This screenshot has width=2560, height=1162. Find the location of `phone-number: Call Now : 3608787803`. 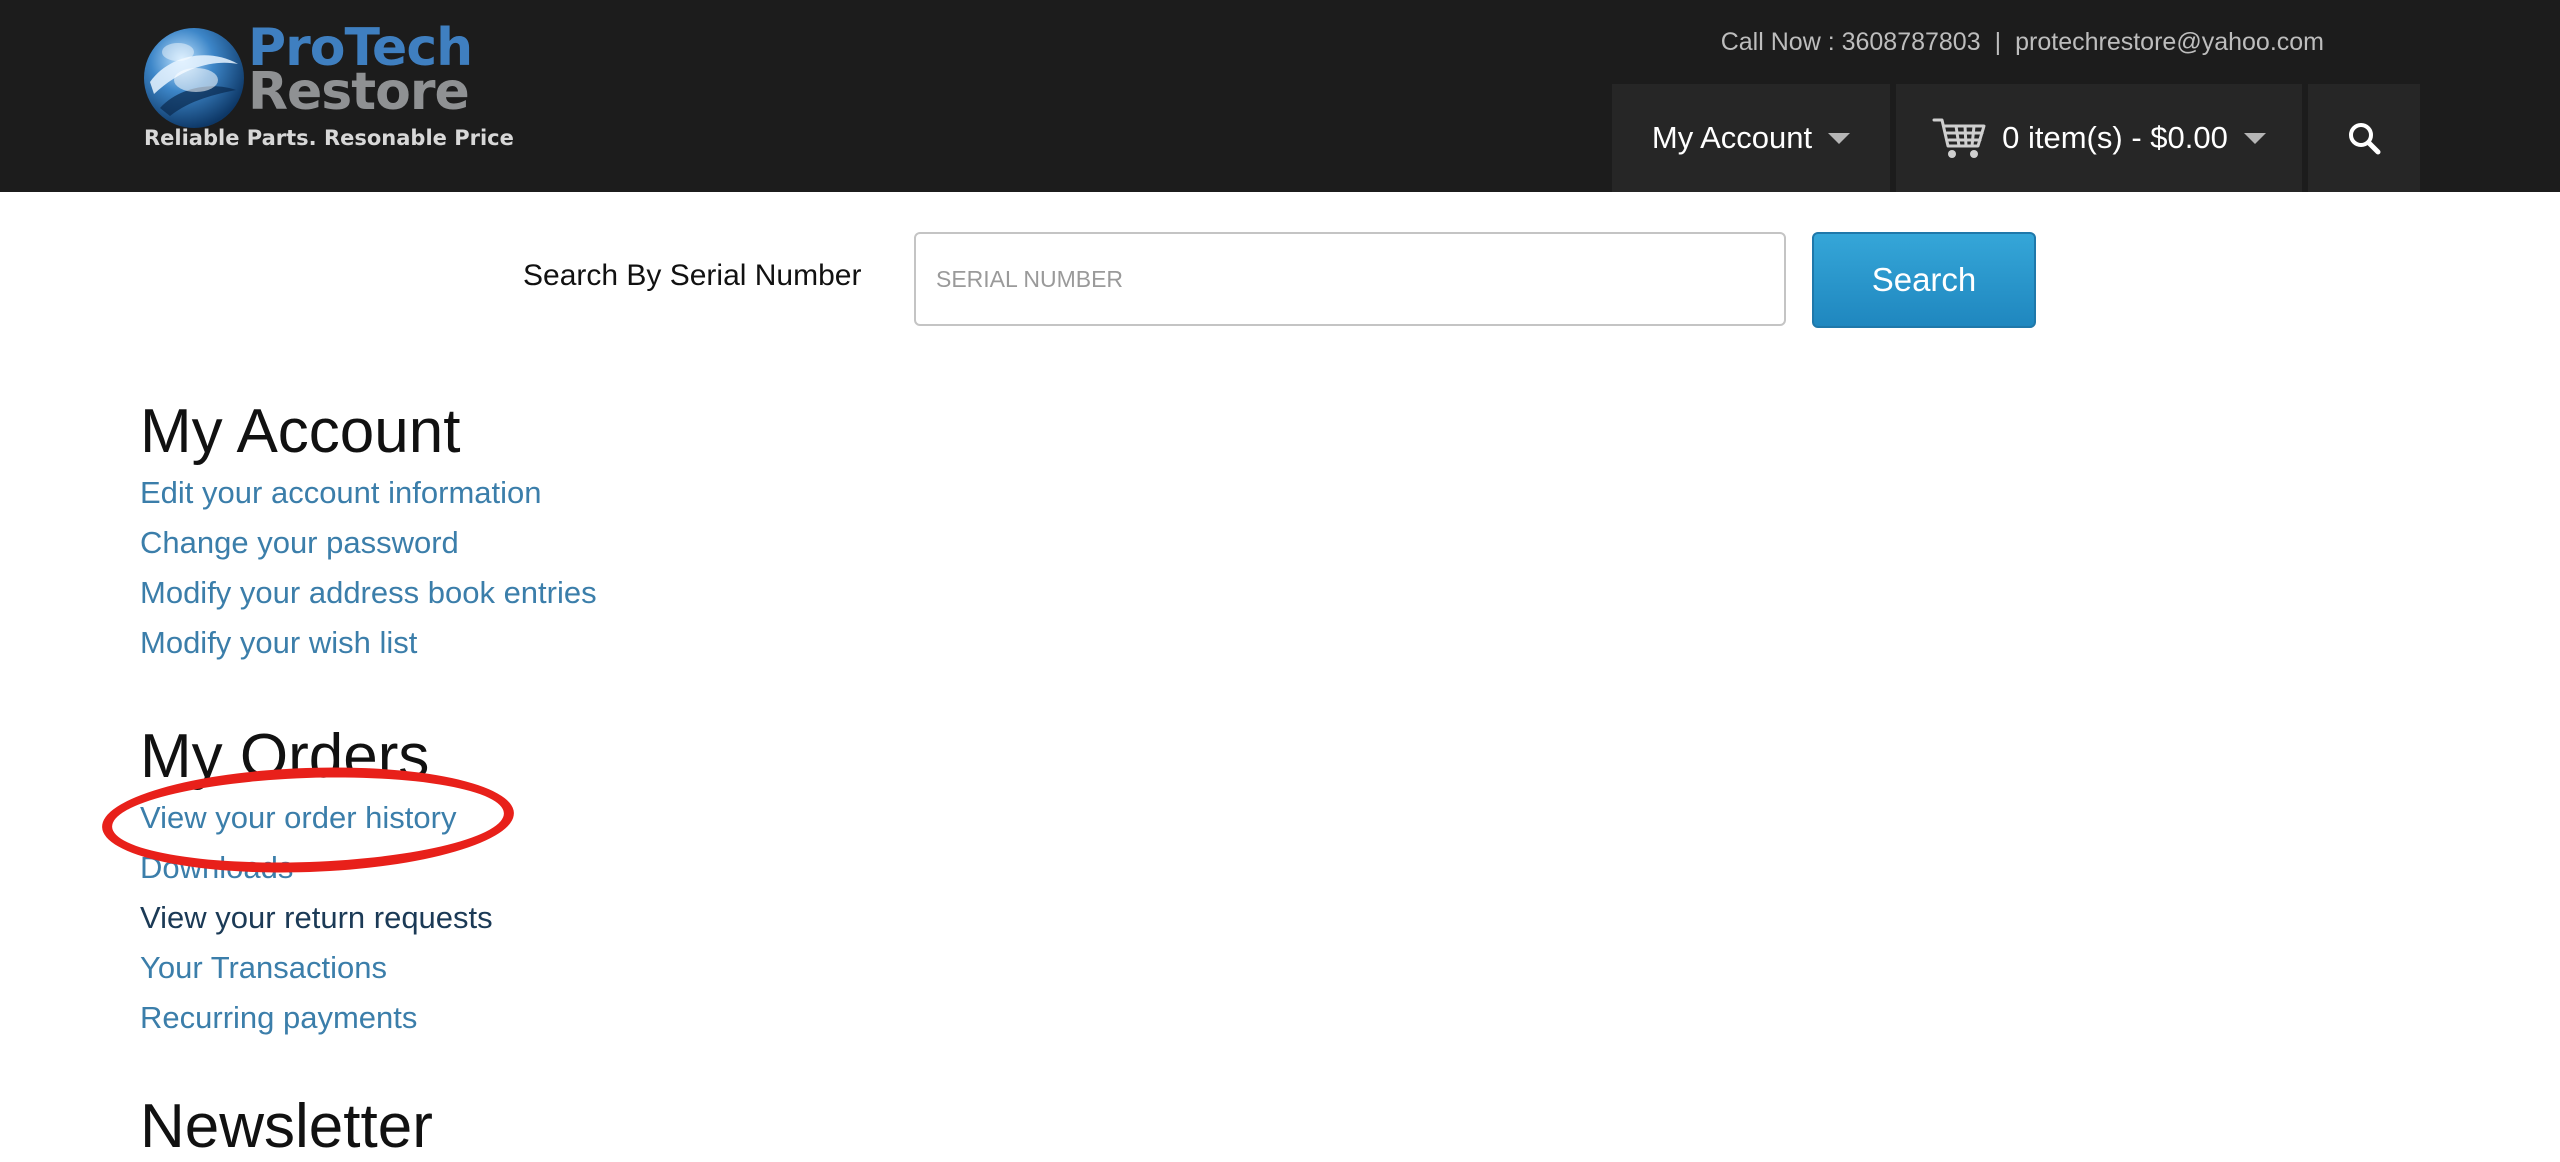

phone-number: Call Now : 3608787803 is located at coordinates (1850, 42).